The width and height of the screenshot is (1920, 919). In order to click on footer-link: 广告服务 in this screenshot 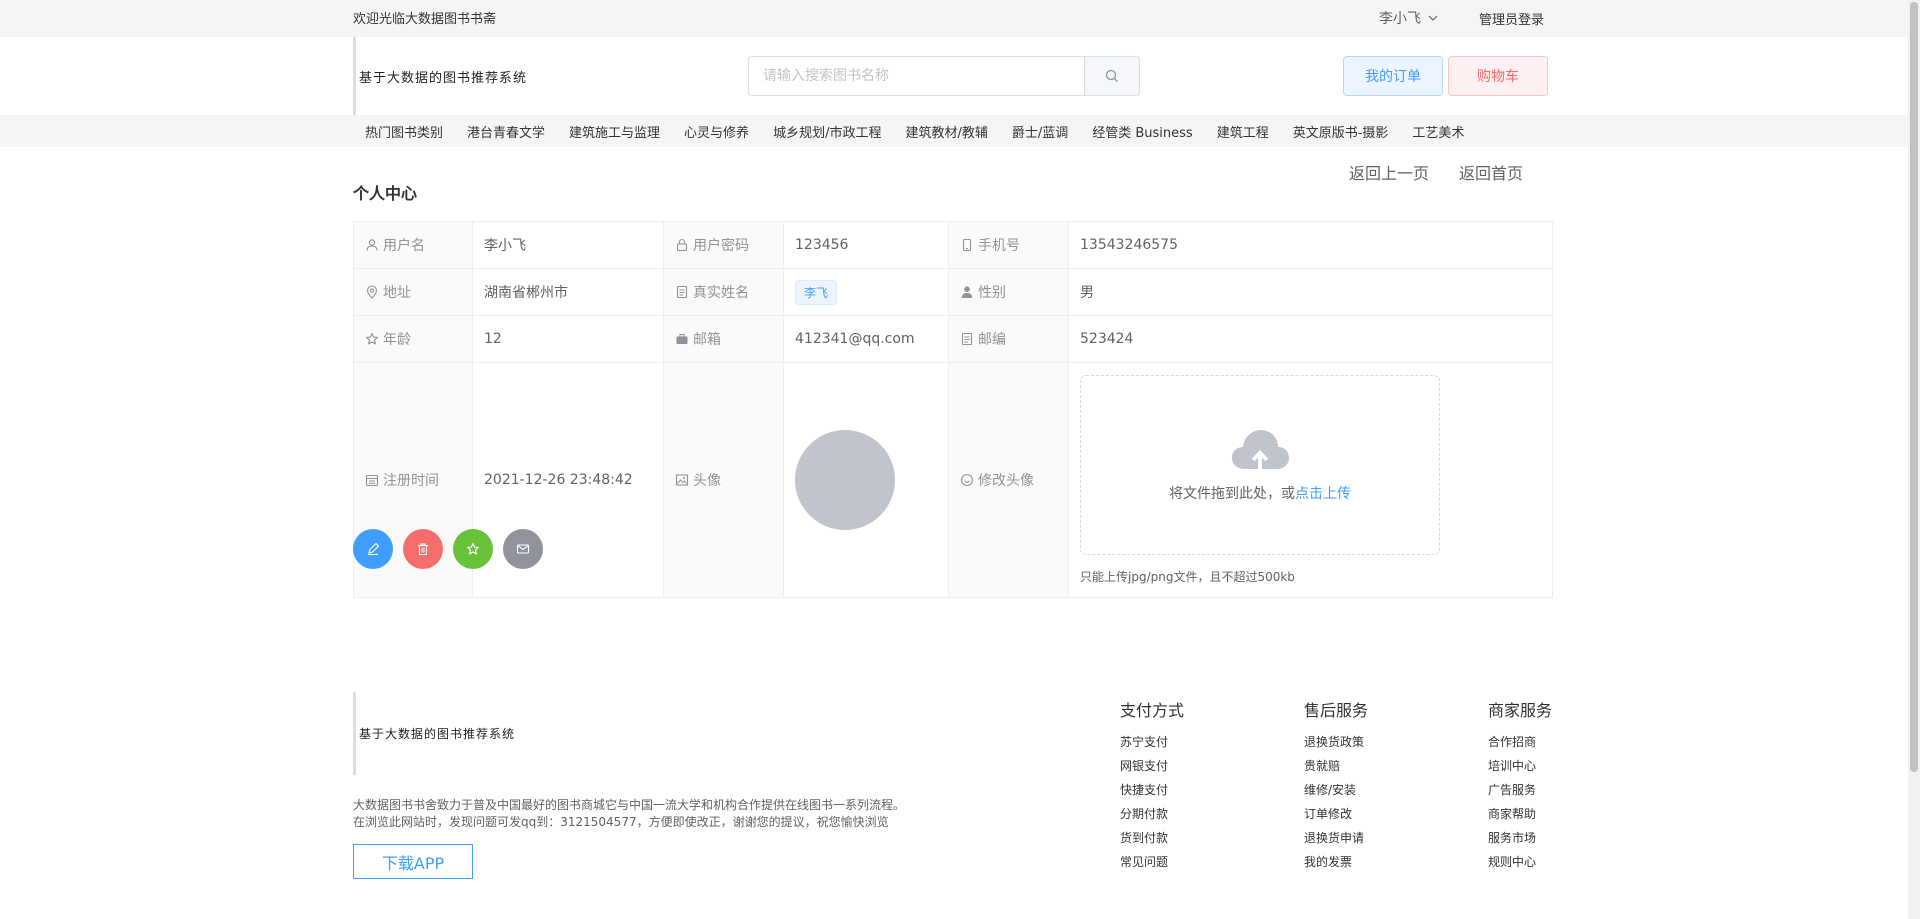, I will do `click(1520, 790)`.